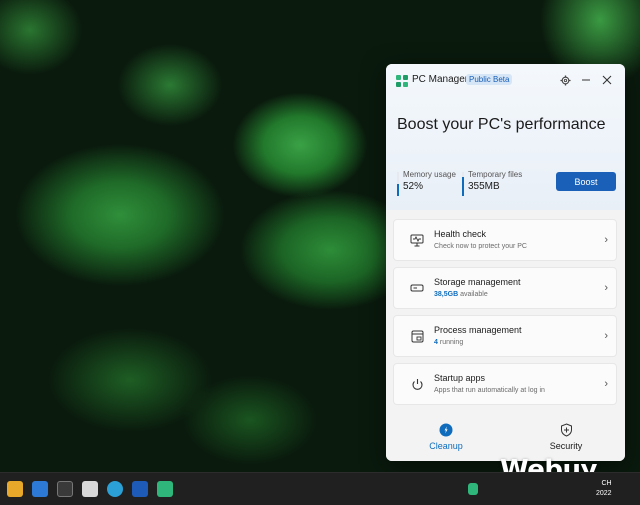 The height and width of the screenshot is (505, 640). What do you see at coordinates (417, 240) in the screenshot?
I see `monitor-check-icon` at bounding box center [417, 240].